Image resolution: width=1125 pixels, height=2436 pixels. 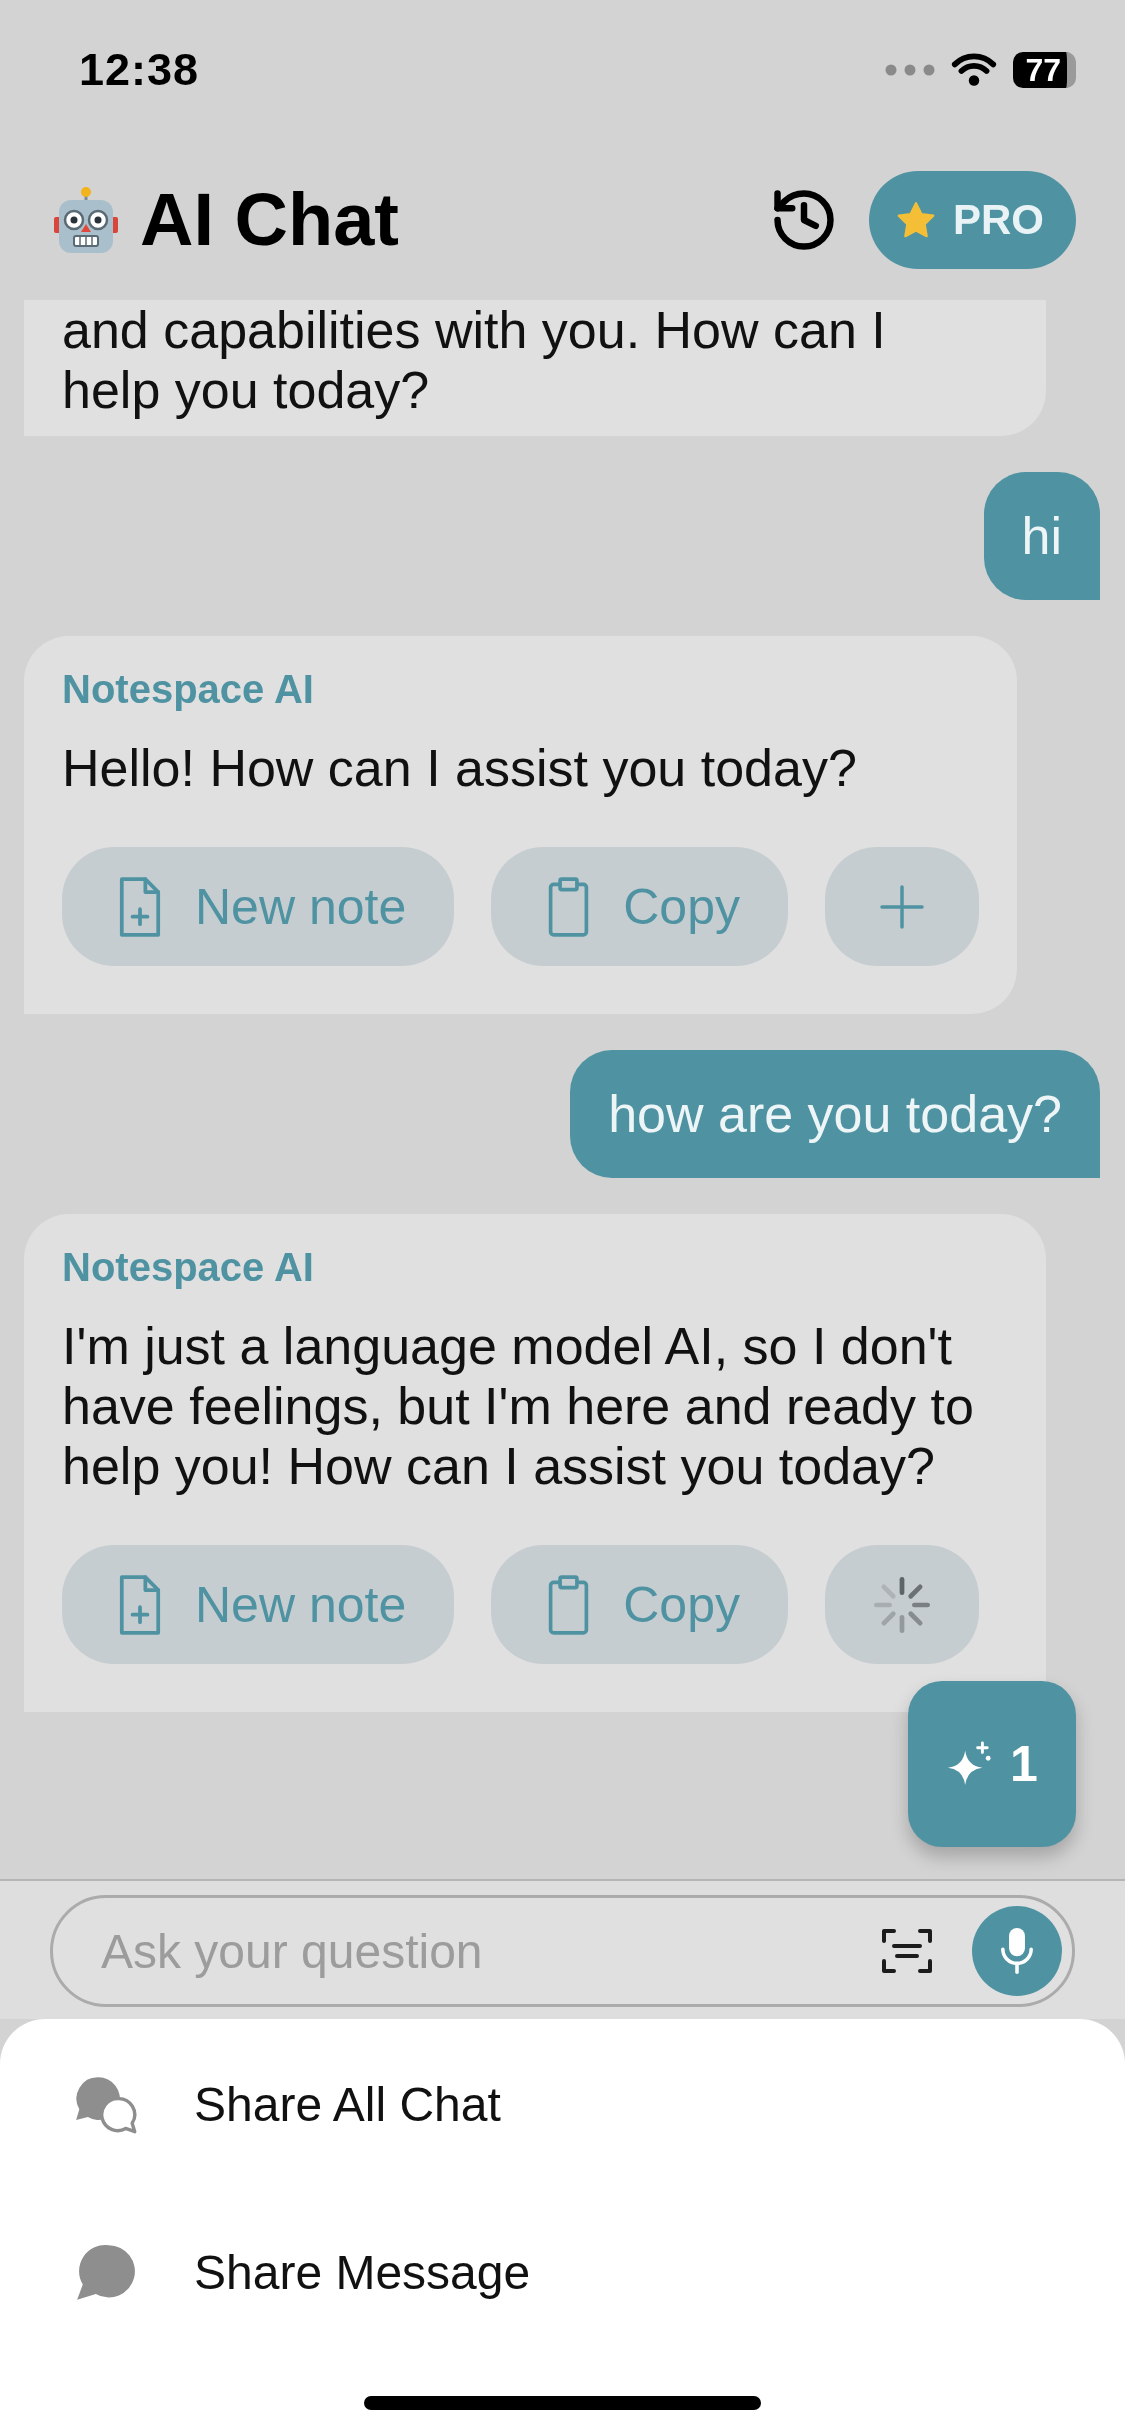 What do you see at coordinates (269, 220) in the screenshot?
I see `app-title: AI Chat` at bounding box center [269, 220].